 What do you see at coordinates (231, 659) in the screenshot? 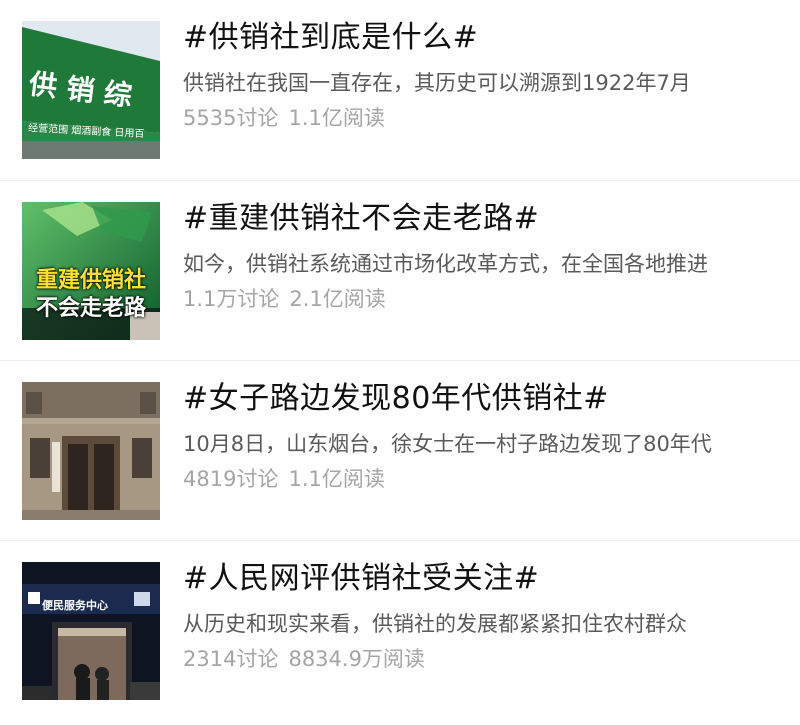
I see `discussion-count: 2314讨论` at bounding box center [231, 659].